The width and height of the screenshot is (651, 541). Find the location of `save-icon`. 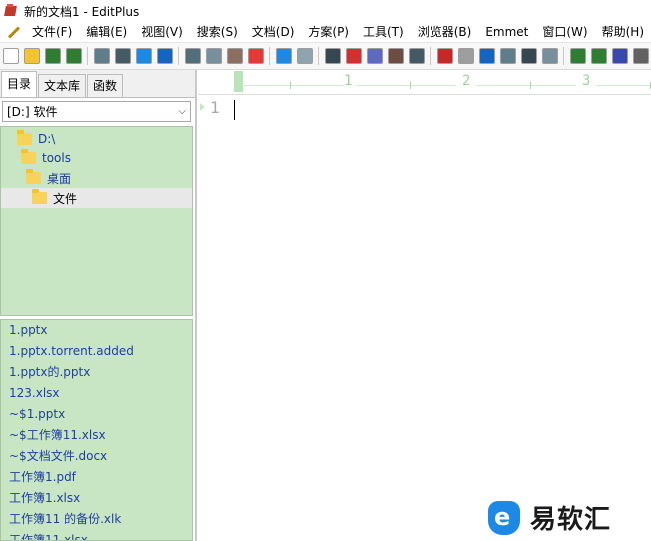

save-icon is located at coordinates (52, 56).